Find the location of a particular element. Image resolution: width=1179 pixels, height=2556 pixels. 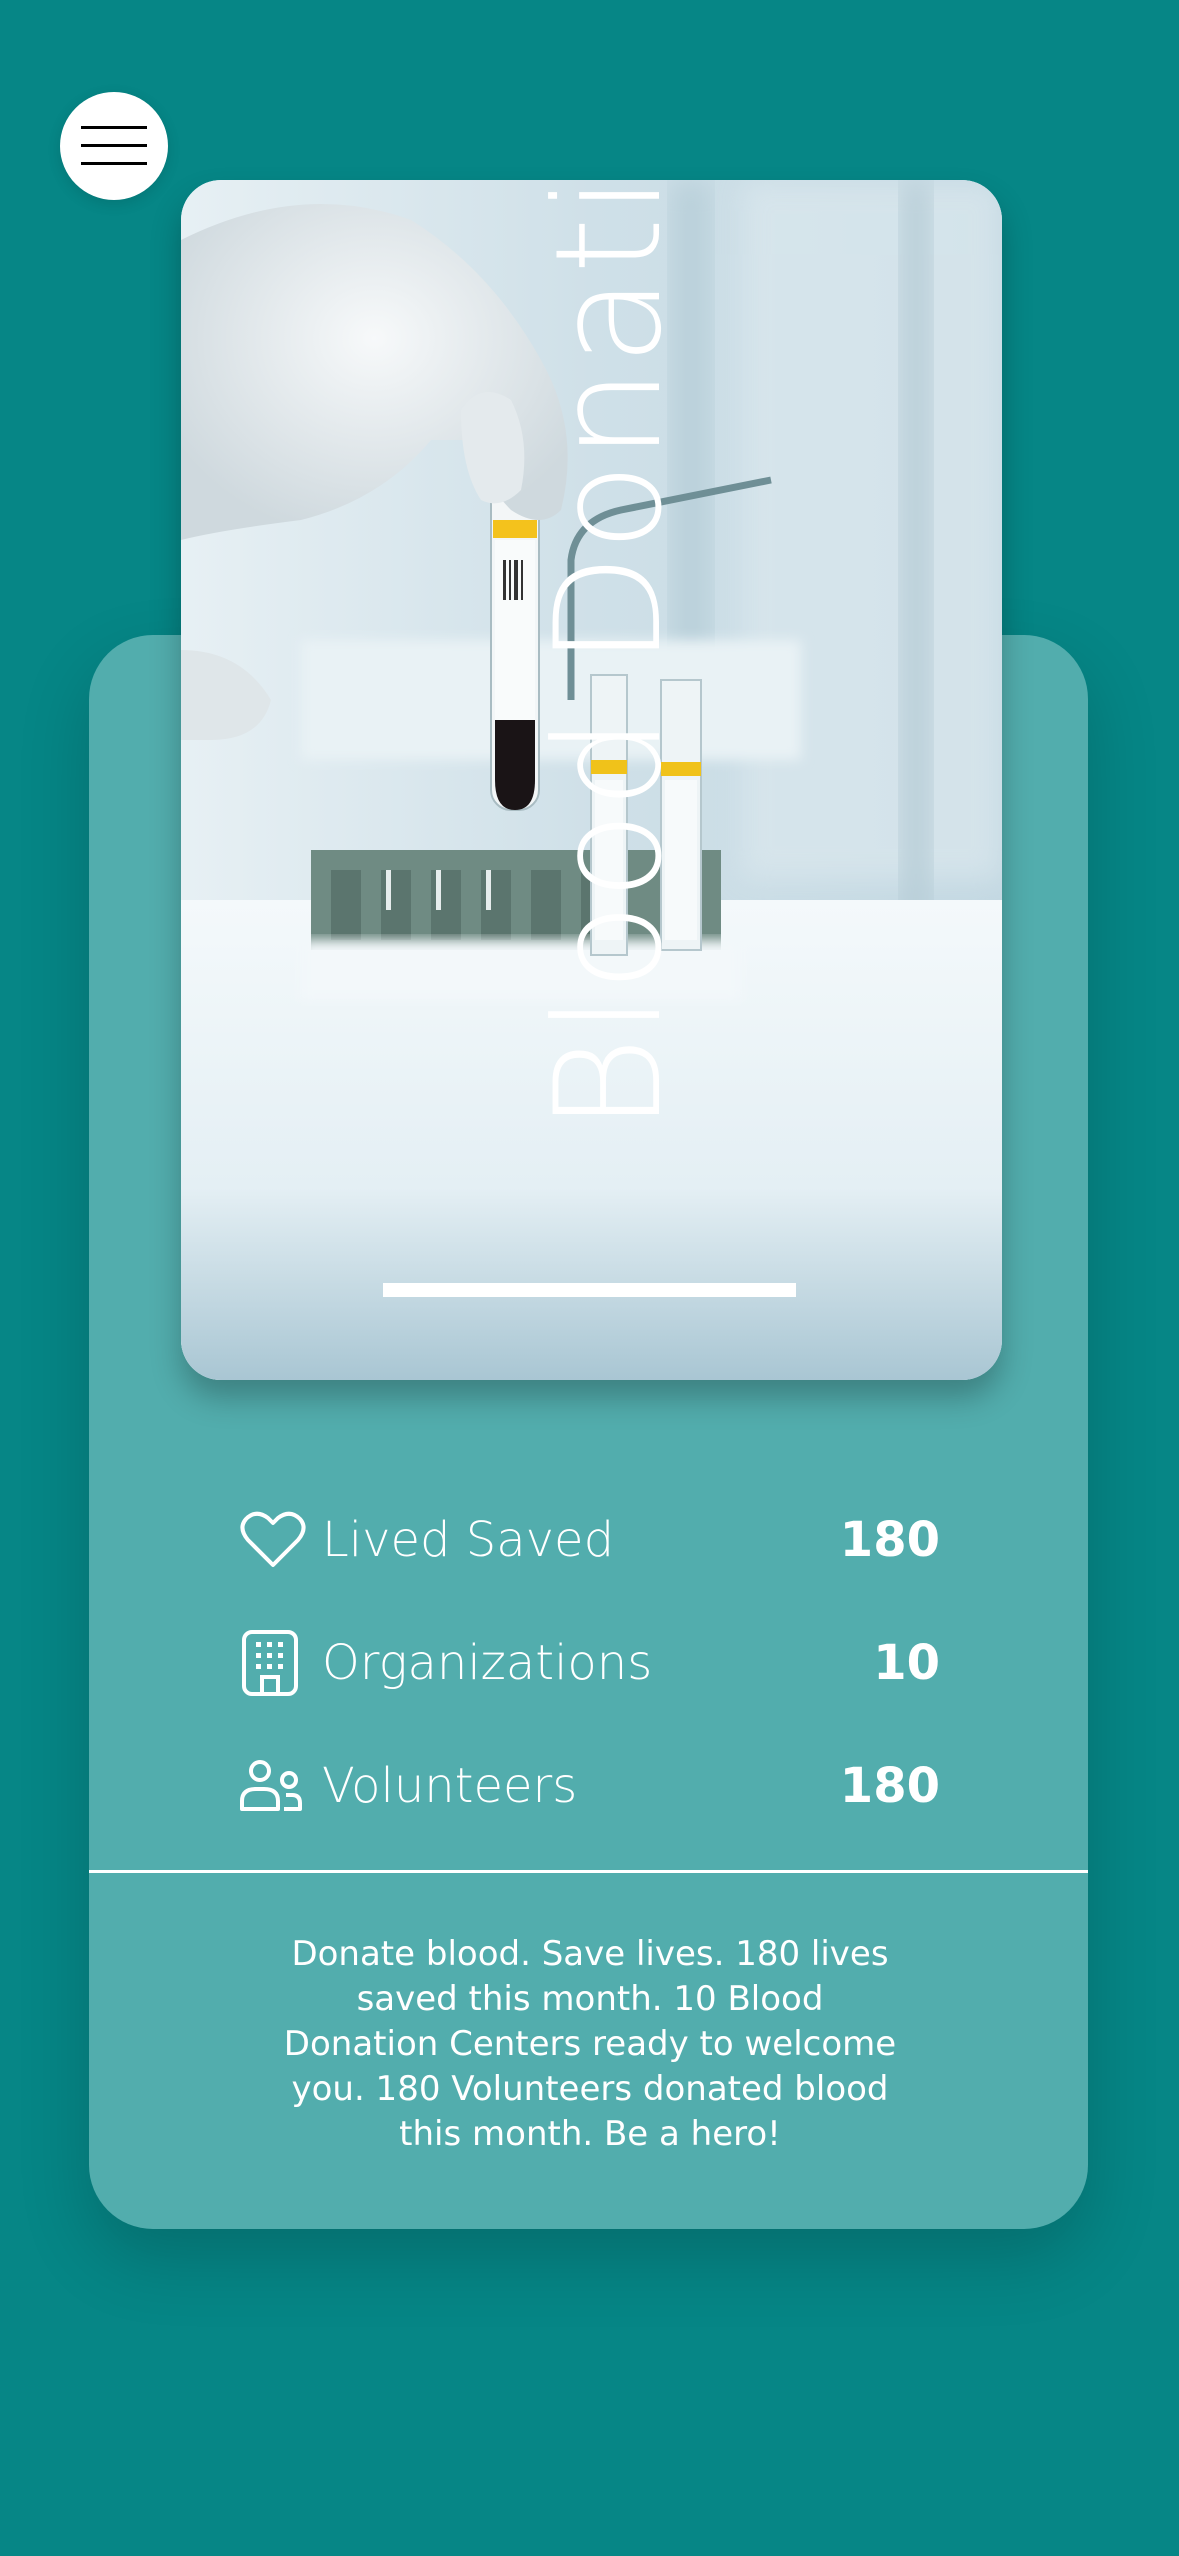

stat-row-organizations: Organizations 10 is located at coordinates (590, 1662).